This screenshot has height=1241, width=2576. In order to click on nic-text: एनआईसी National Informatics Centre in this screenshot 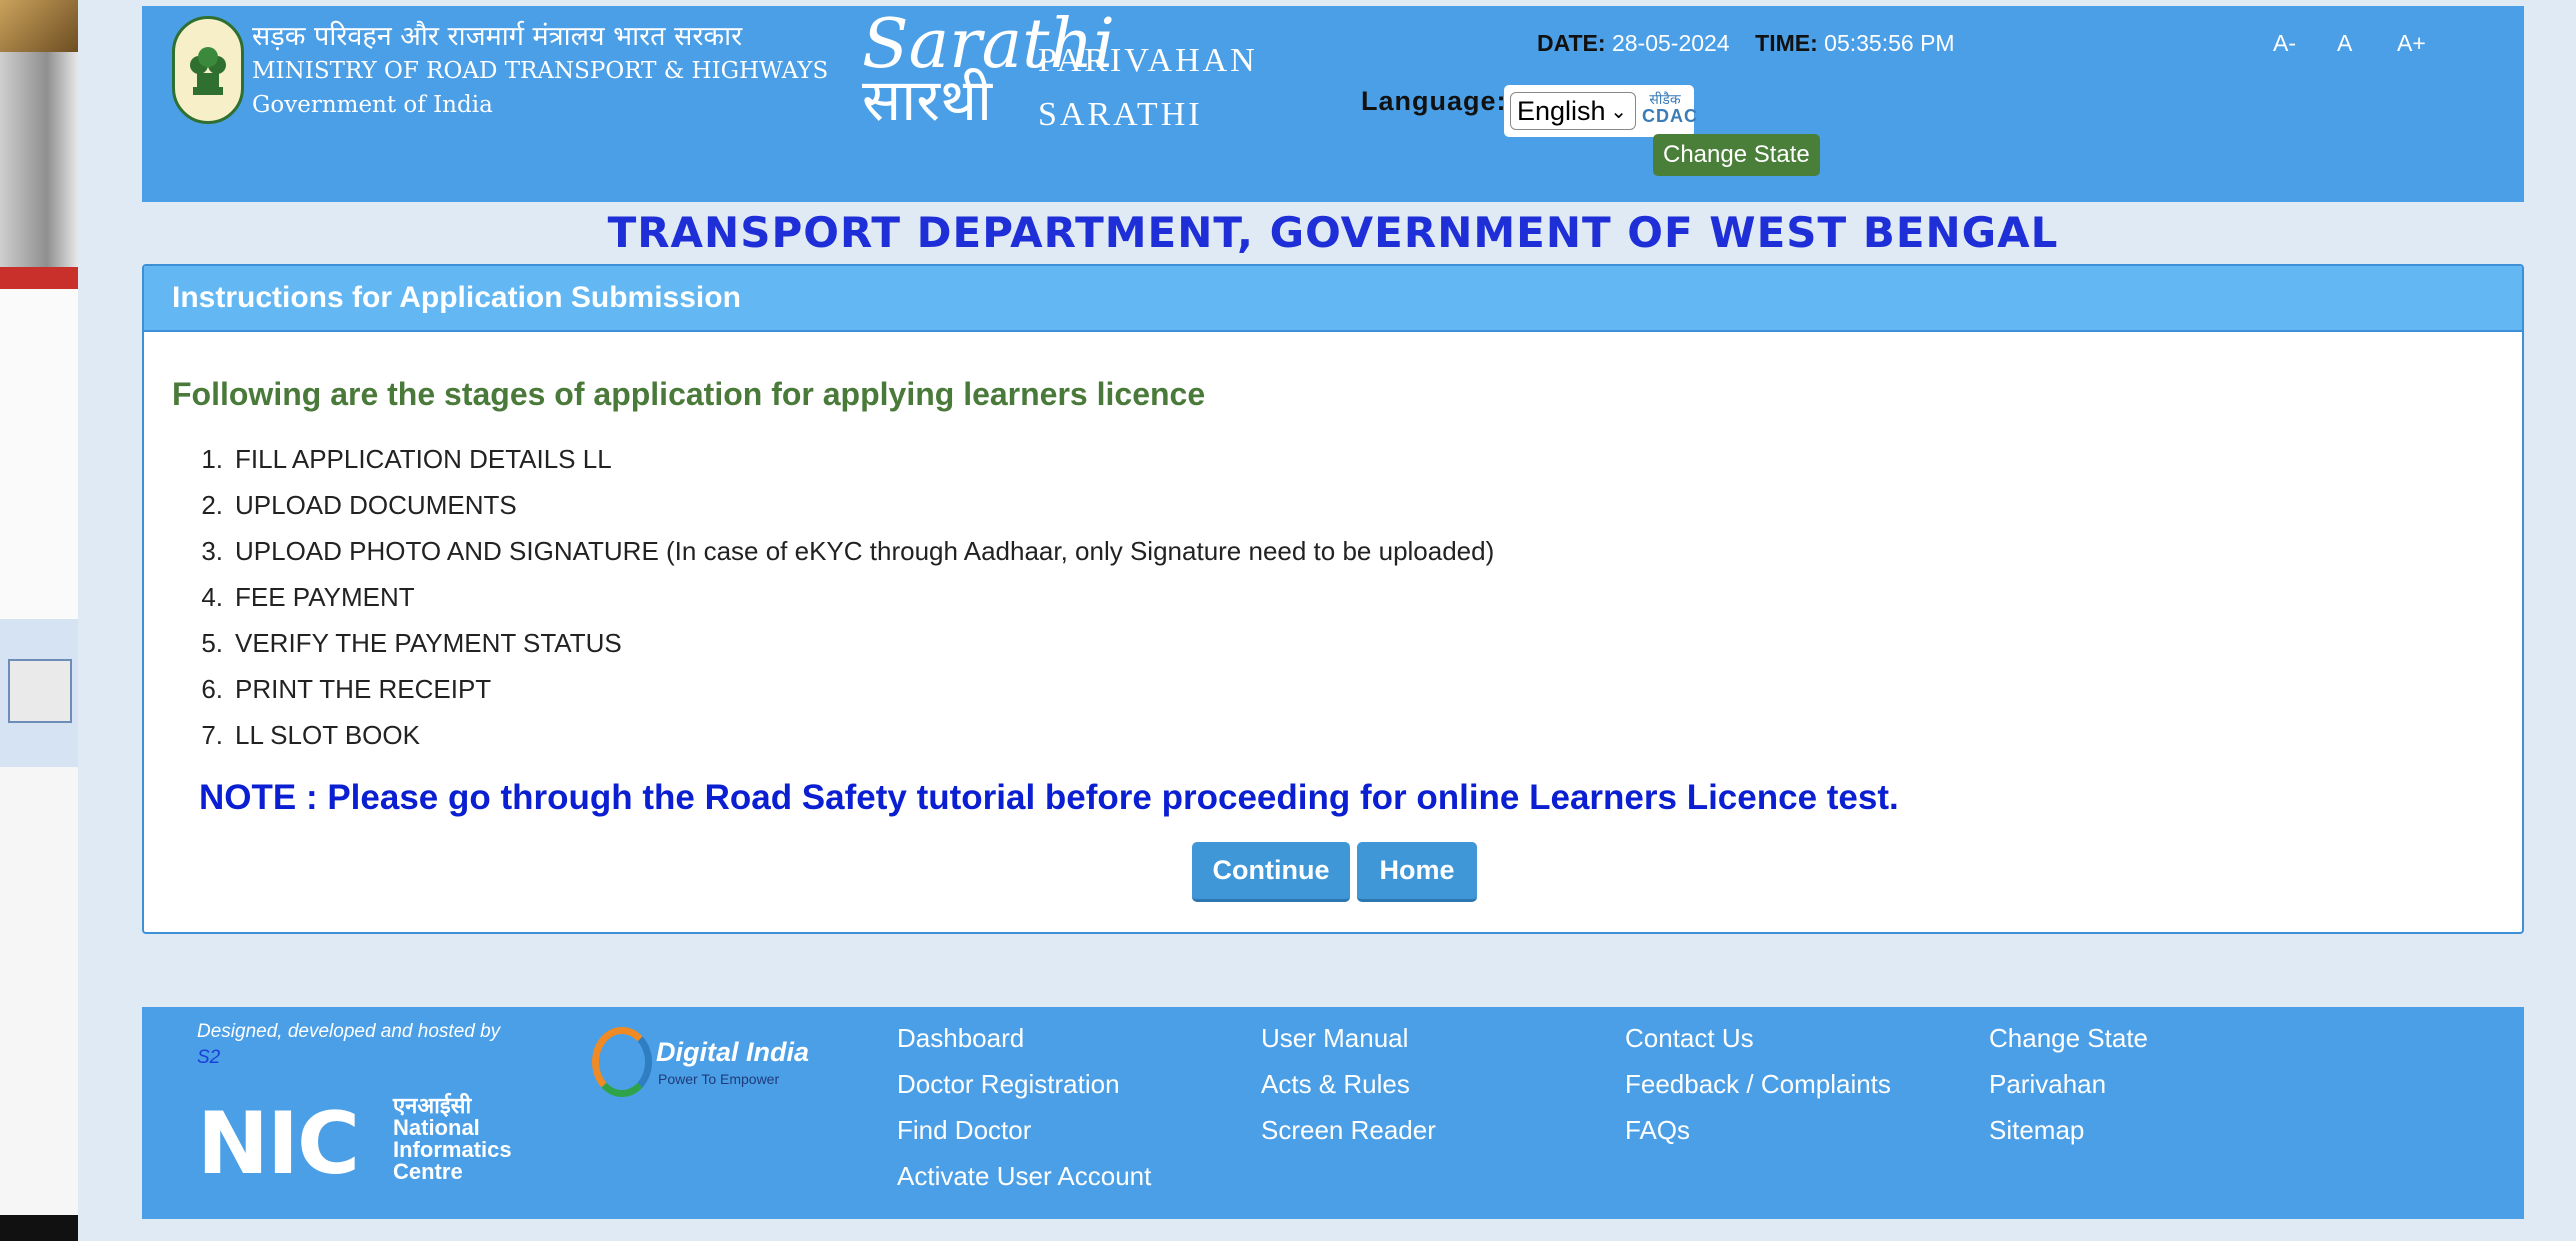, I will do `click(452, 1139)`.